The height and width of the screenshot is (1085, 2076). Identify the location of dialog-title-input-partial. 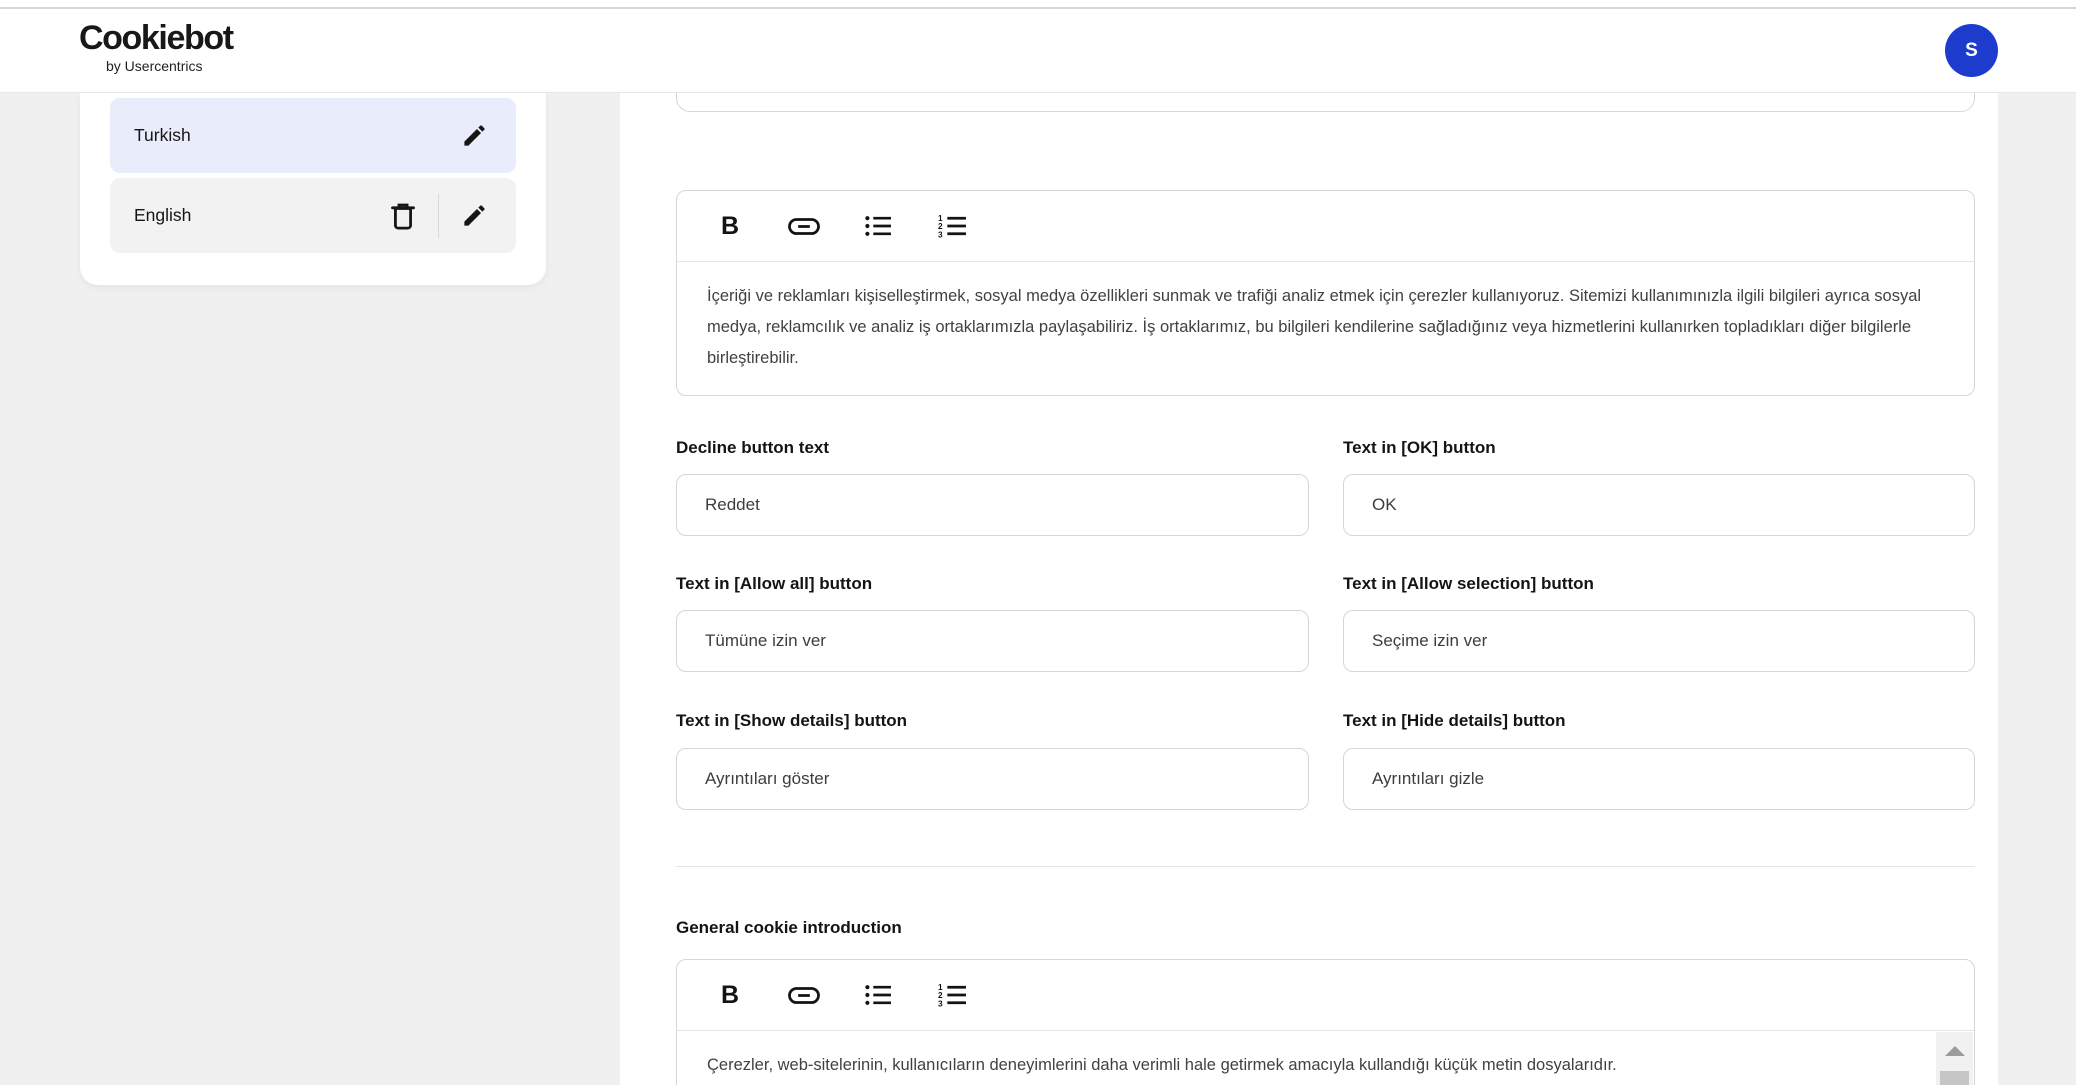
(1325, 102).